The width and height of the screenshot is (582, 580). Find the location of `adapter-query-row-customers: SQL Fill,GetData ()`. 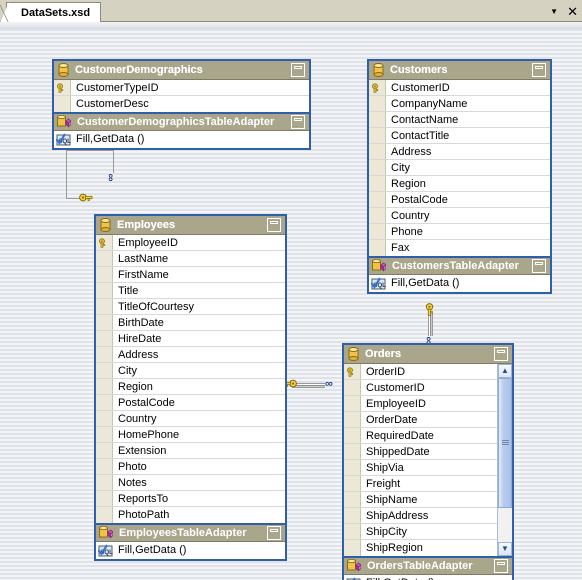

adapter-query-row-customers: SQL Fill,GetData () is located at coordinates (459, 283).